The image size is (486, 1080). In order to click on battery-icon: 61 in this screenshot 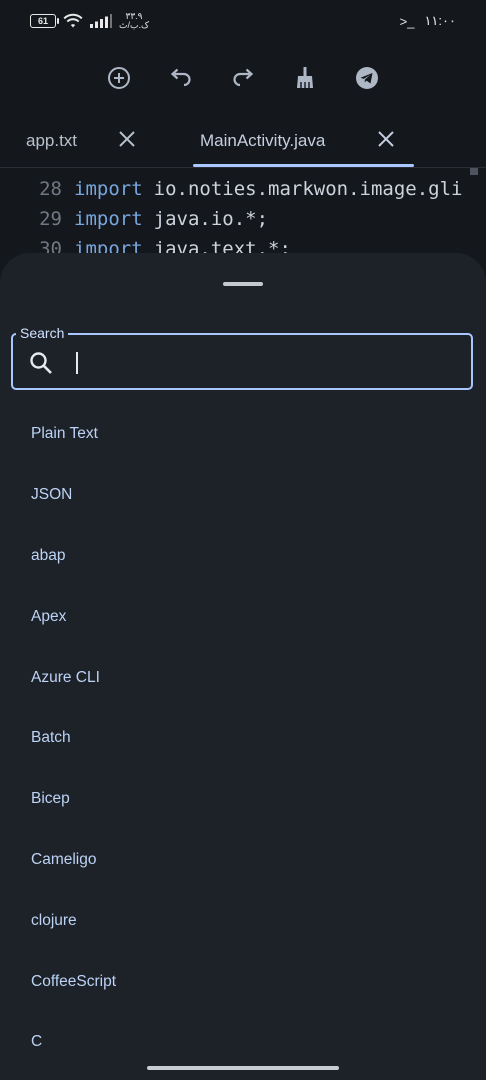, I will do `click(44, 21)`.